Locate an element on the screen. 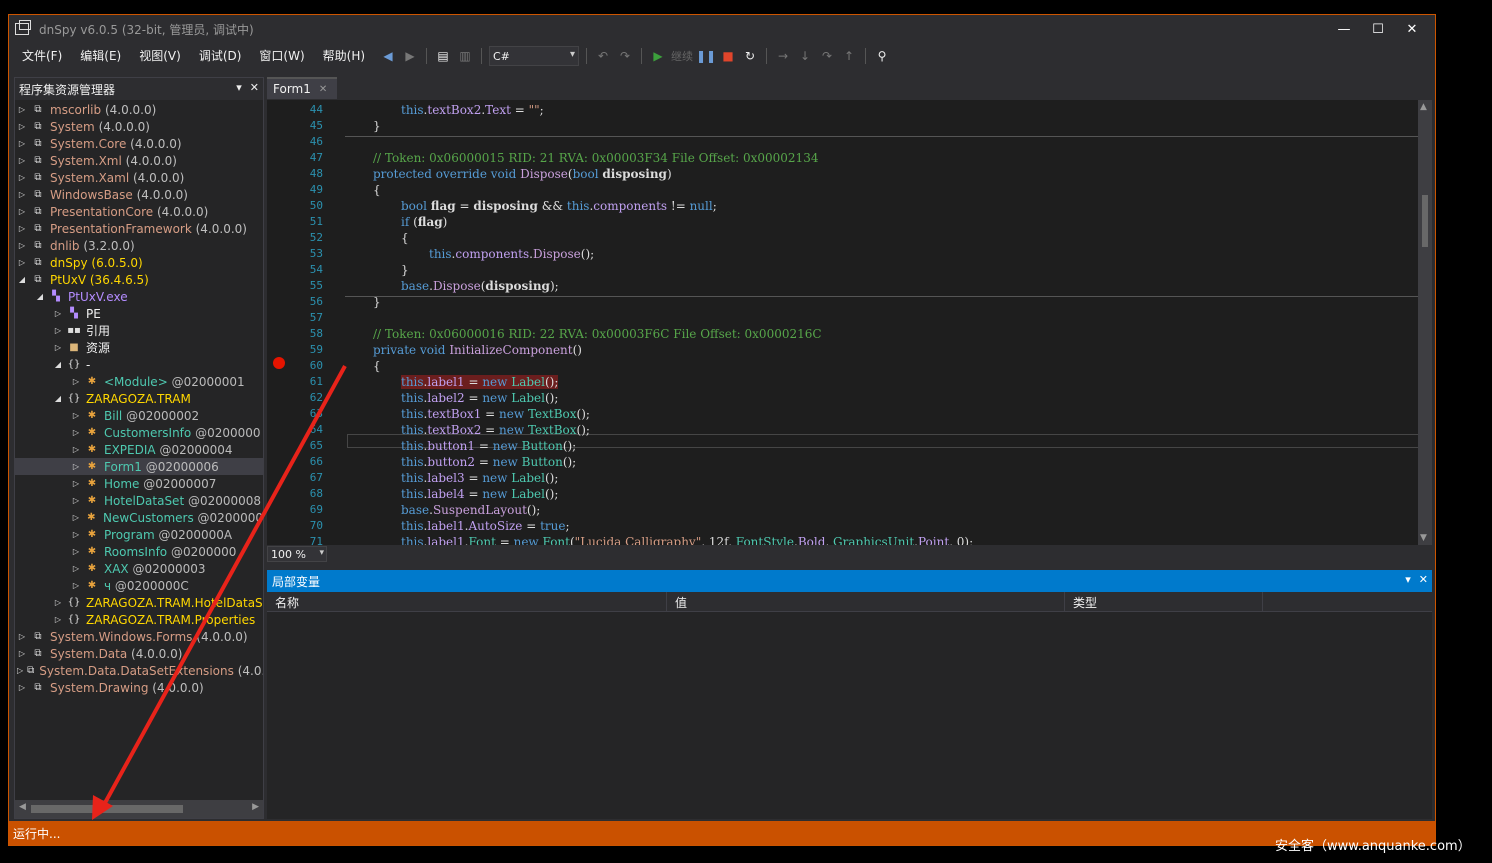  code-line: this.textBox2 = new TextBox(); is located at coordinates (463, 430).